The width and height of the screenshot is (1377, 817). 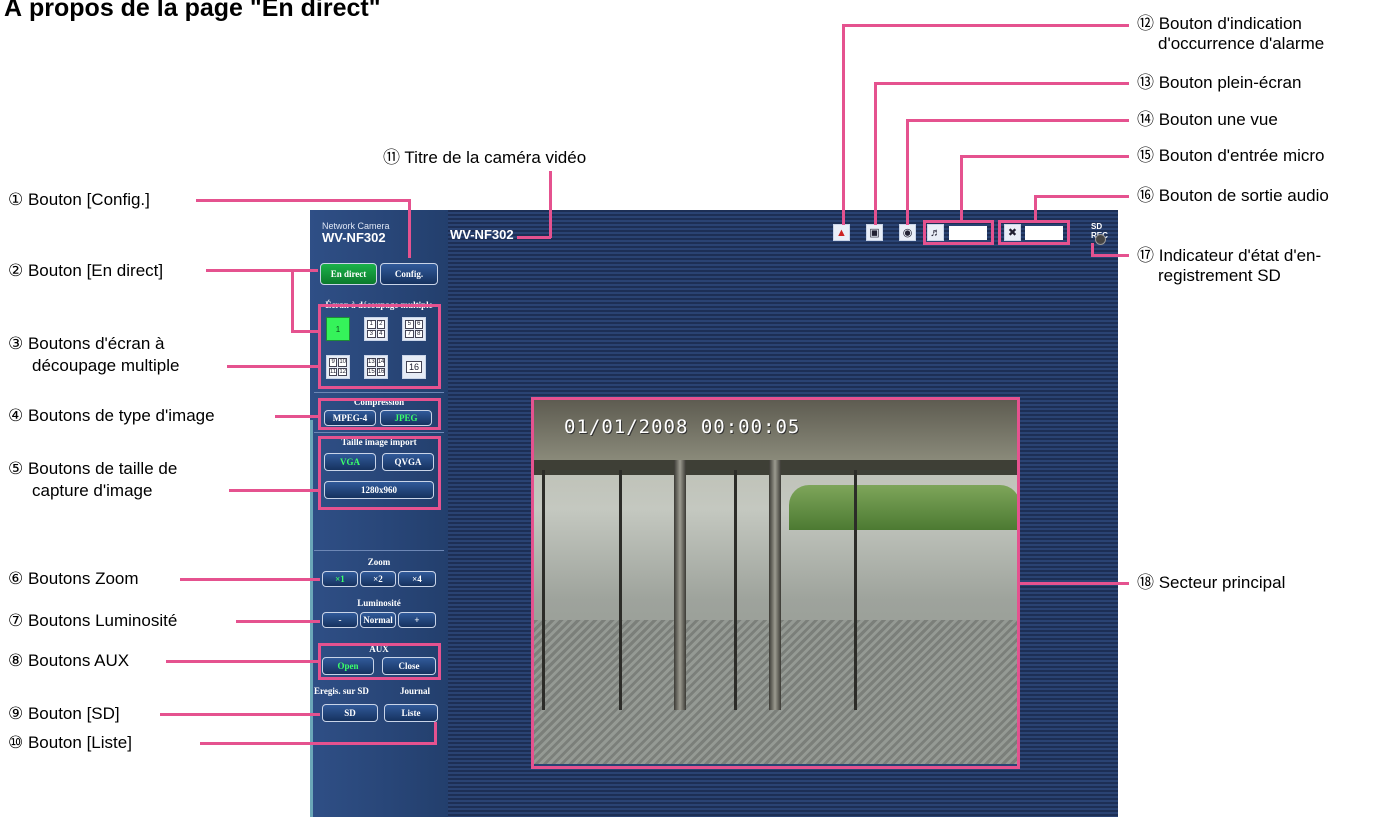 I want to click on sidebar-edge, so click(x=311, y=618).